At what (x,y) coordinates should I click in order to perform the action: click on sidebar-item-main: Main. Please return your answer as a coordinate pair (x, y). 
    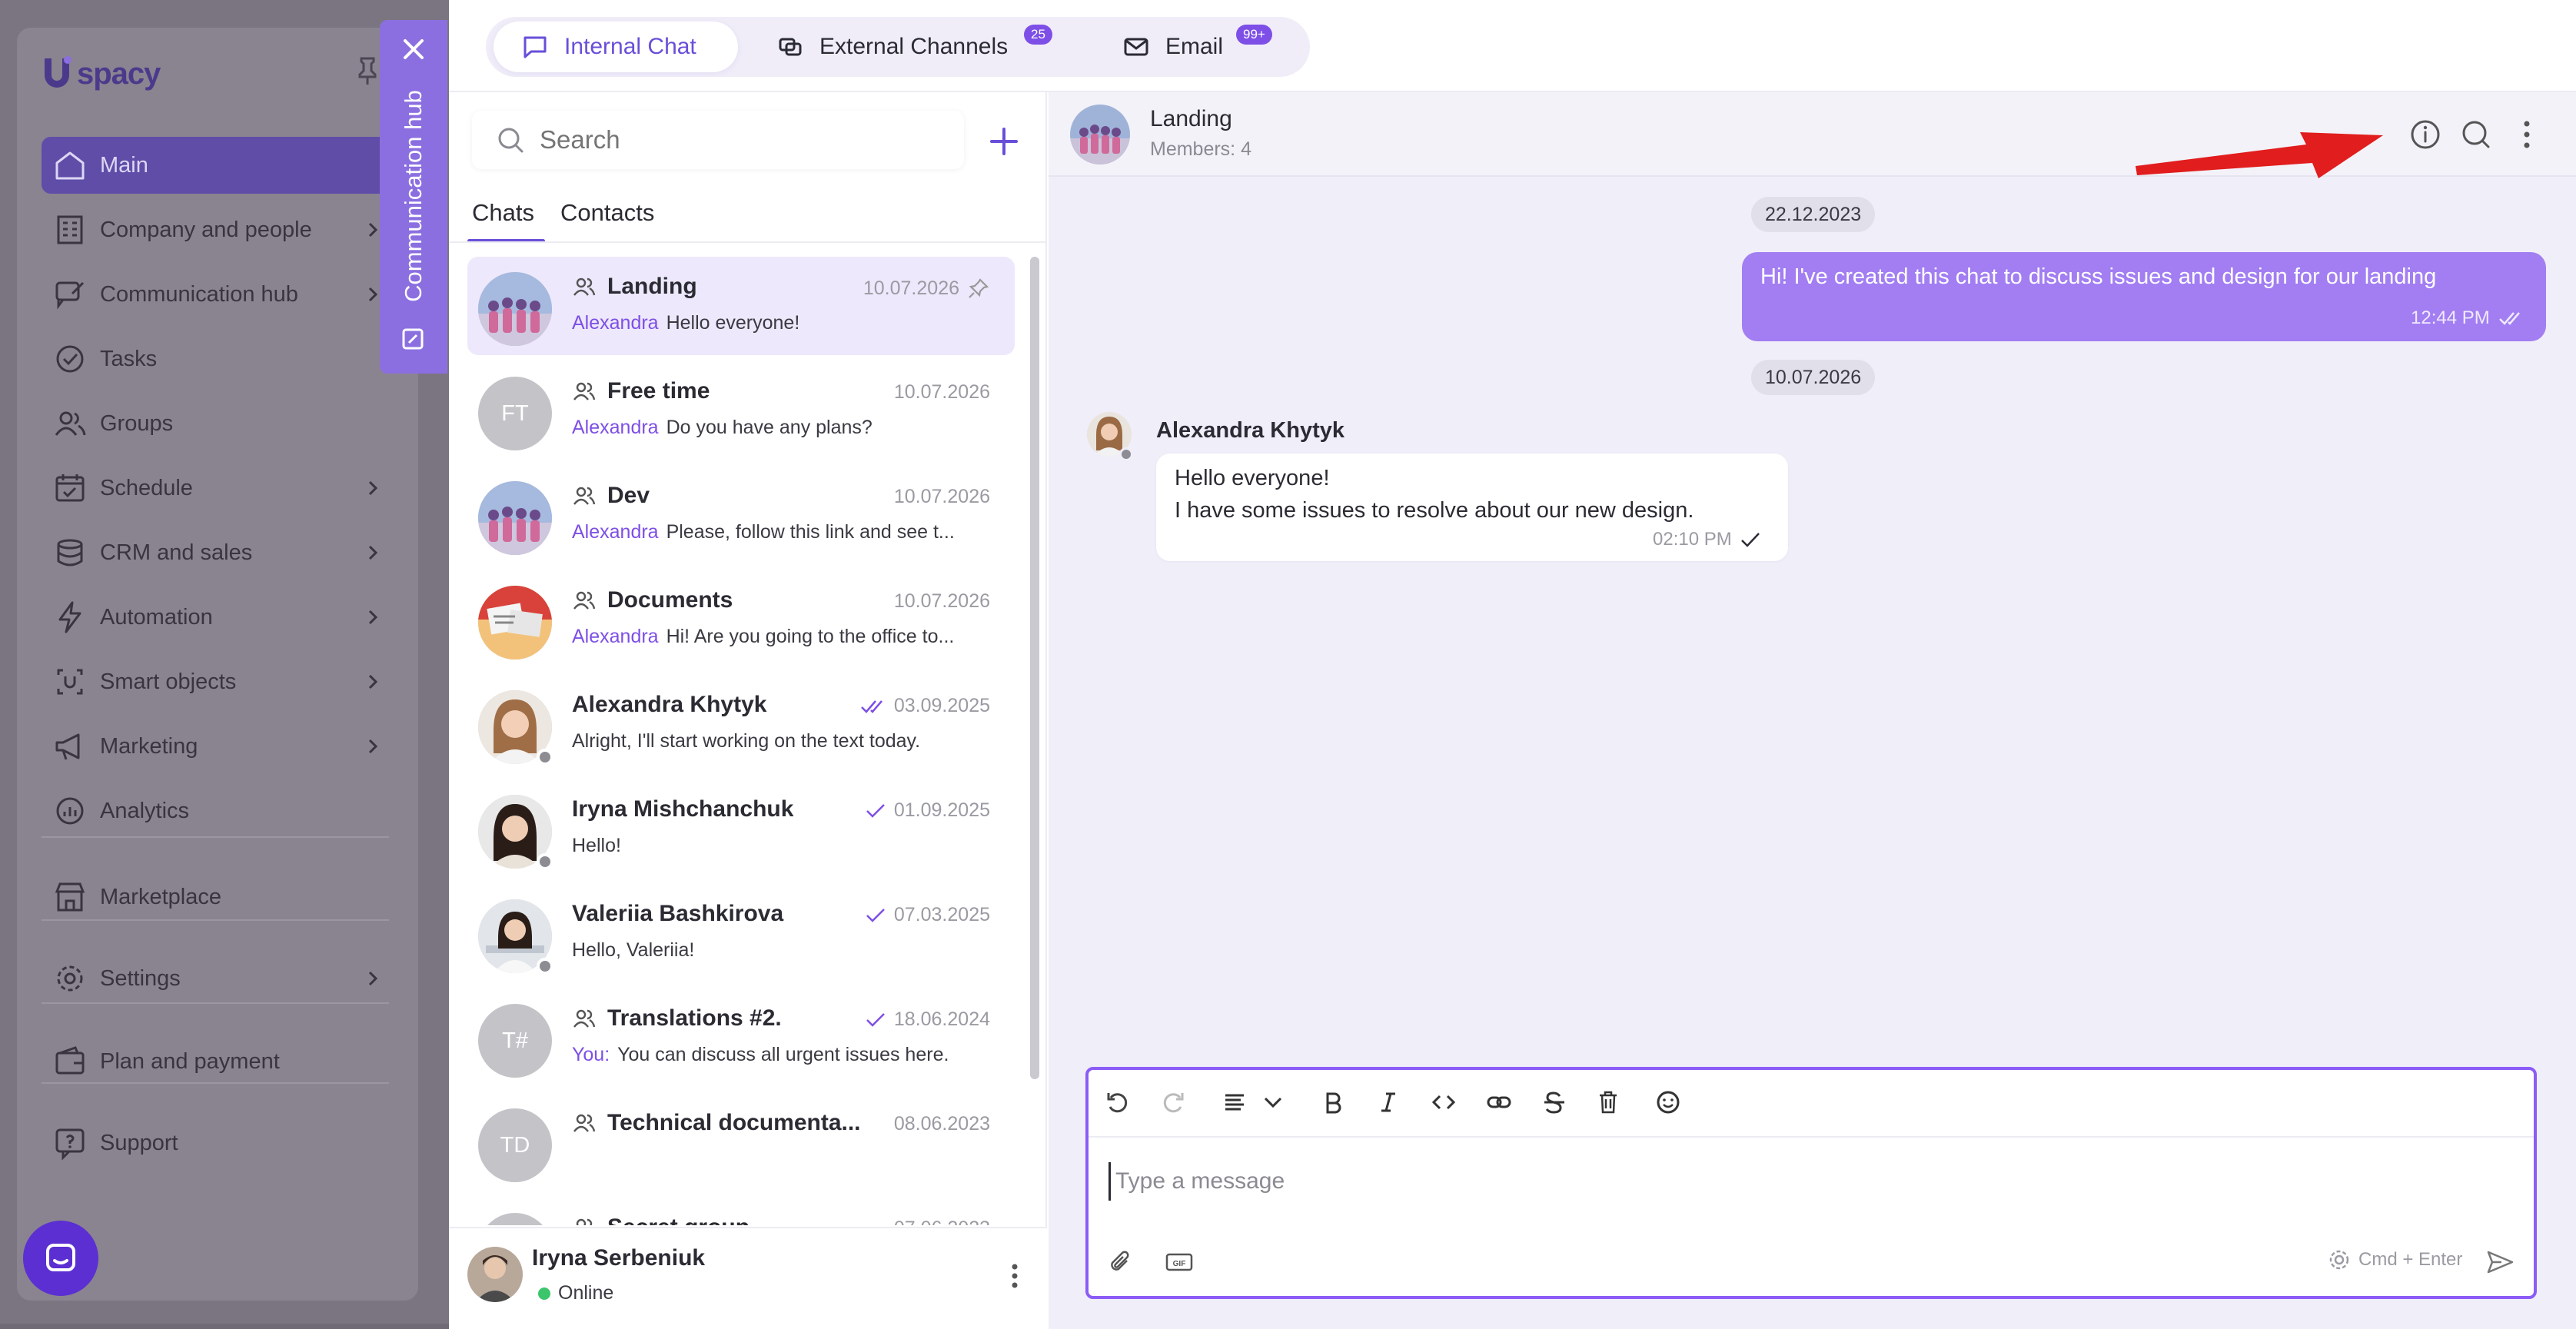
    Looking at the image, I should click on (215, 165).